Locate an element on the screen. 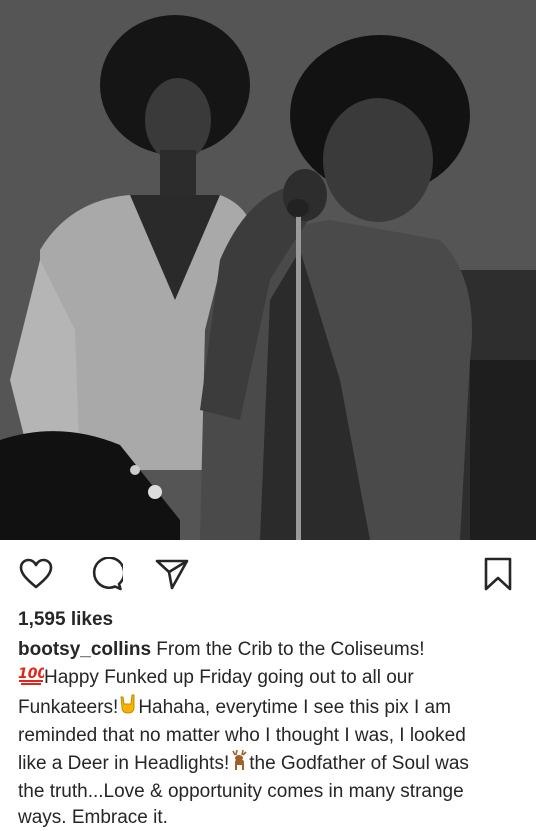 The height and width of the screenshot is (831, 536). post-action-bar is located at coordinates (268, 574).